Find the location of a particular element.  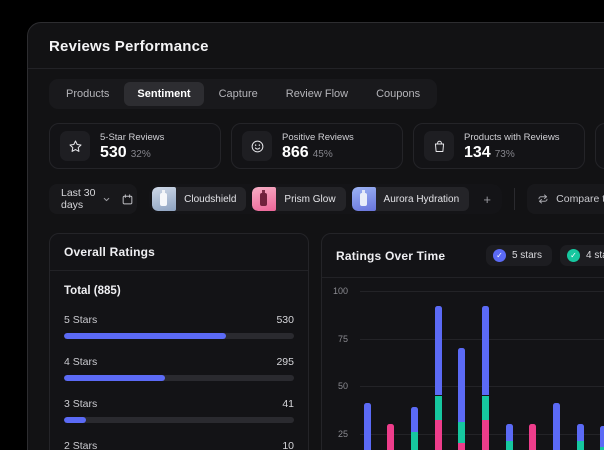

legend-label: 4 stars is located at coordinates (594, 255).